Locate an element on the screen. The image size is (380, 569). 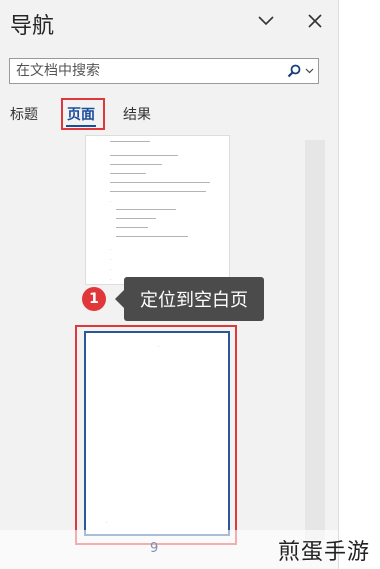
watermark-logo: 煎蛋手游 is located at coordinates (324, 552).